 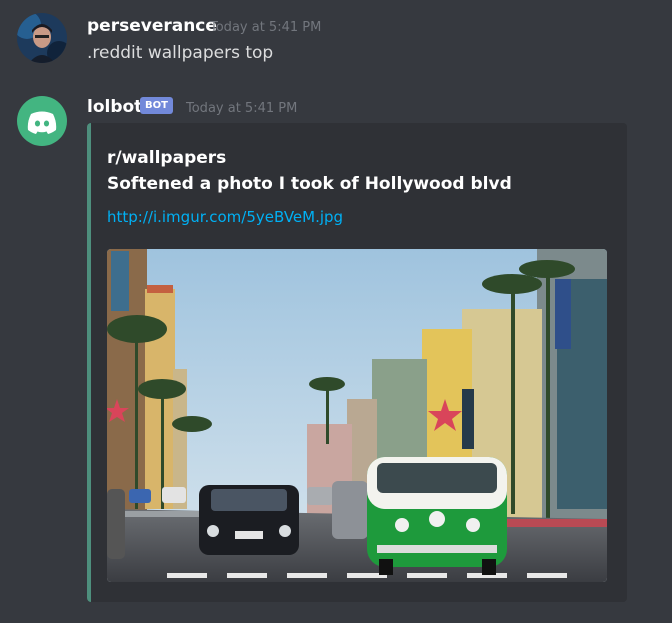 I want to click on avatar, so click(x=42, y=121).